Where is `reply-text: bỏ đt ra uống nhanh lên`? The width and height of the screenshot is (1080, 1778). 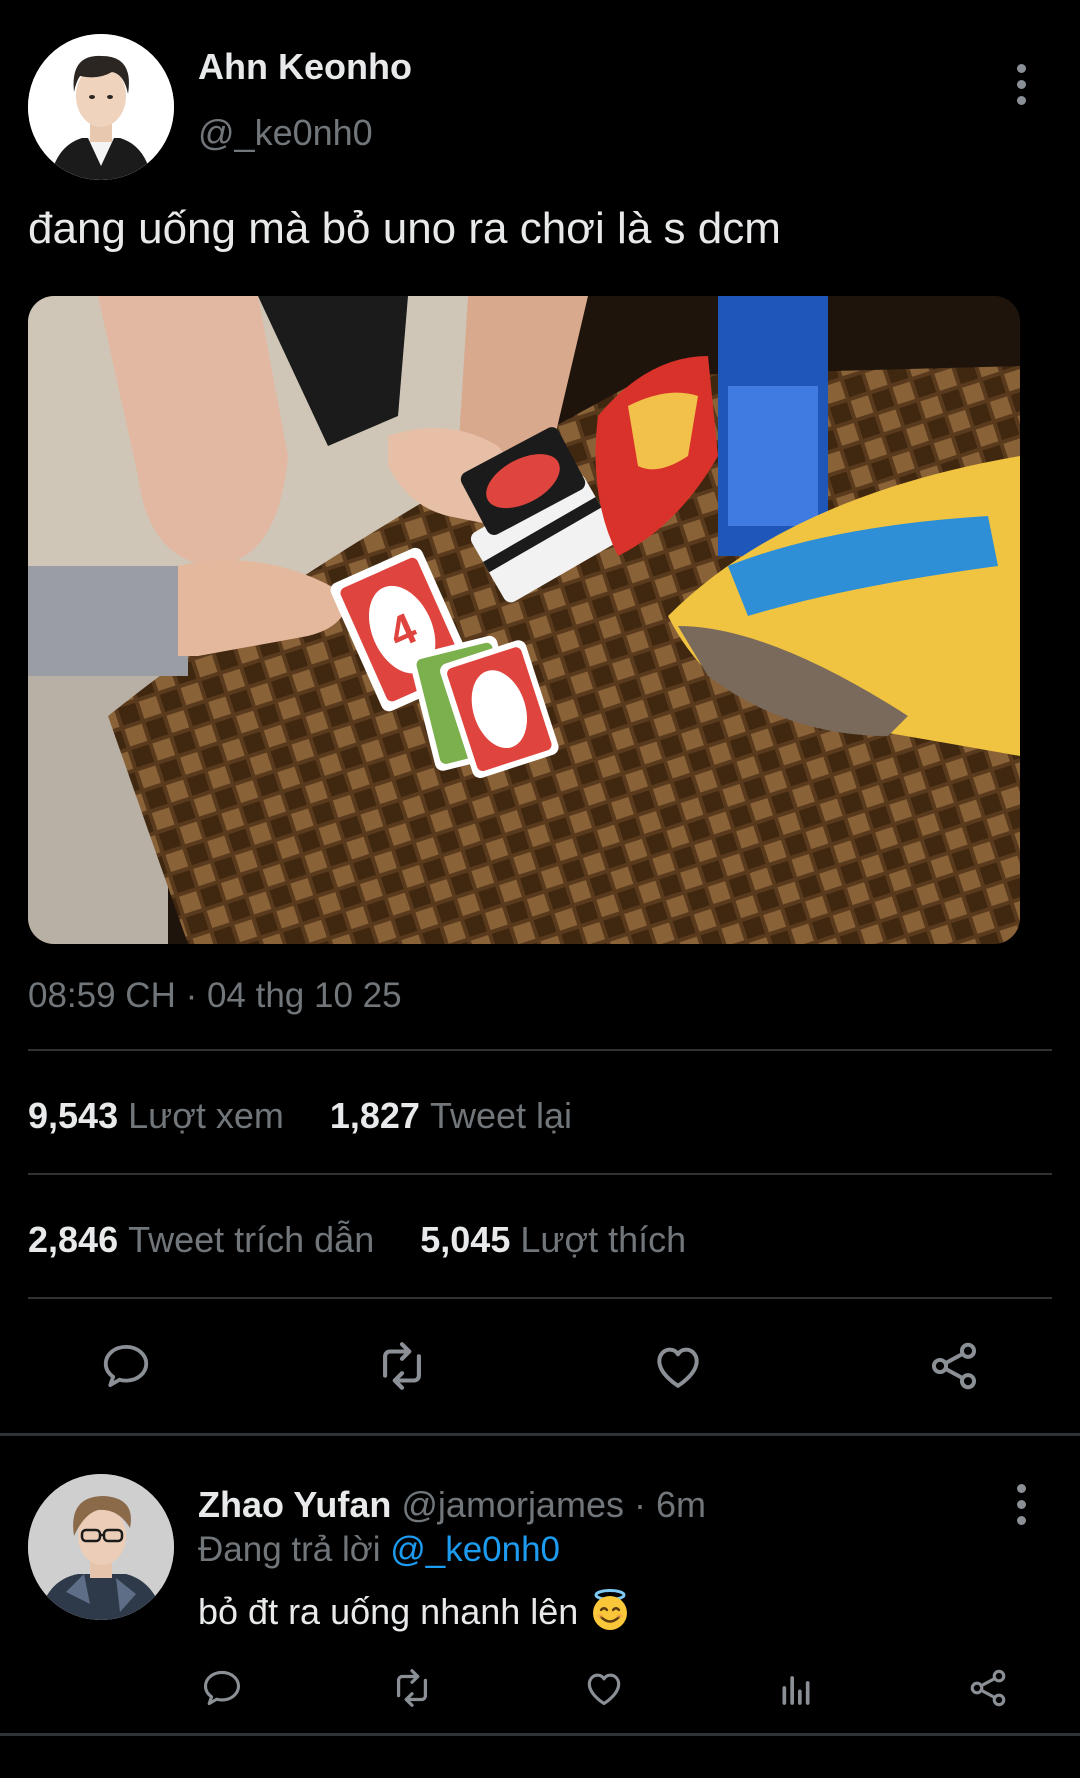
reply-text: bỏ đt ra uống nhanh lên is located at coordinates (388, 1612).